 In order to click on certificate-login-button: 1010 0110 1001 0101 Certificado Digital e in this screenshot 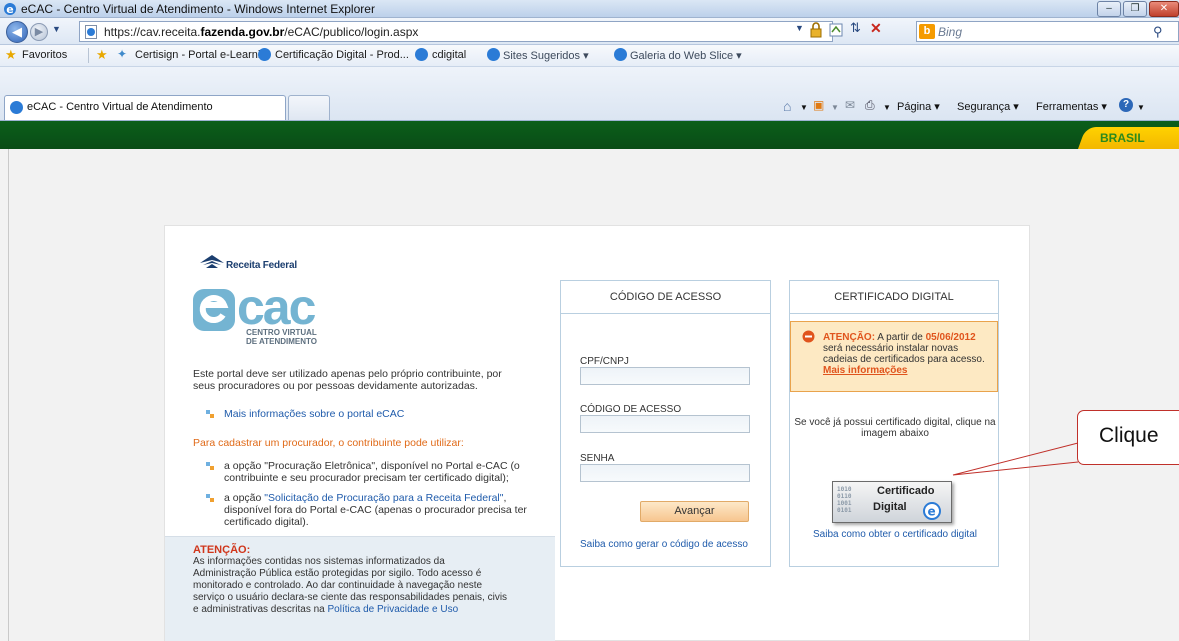, I will do `click(892, 502)`.